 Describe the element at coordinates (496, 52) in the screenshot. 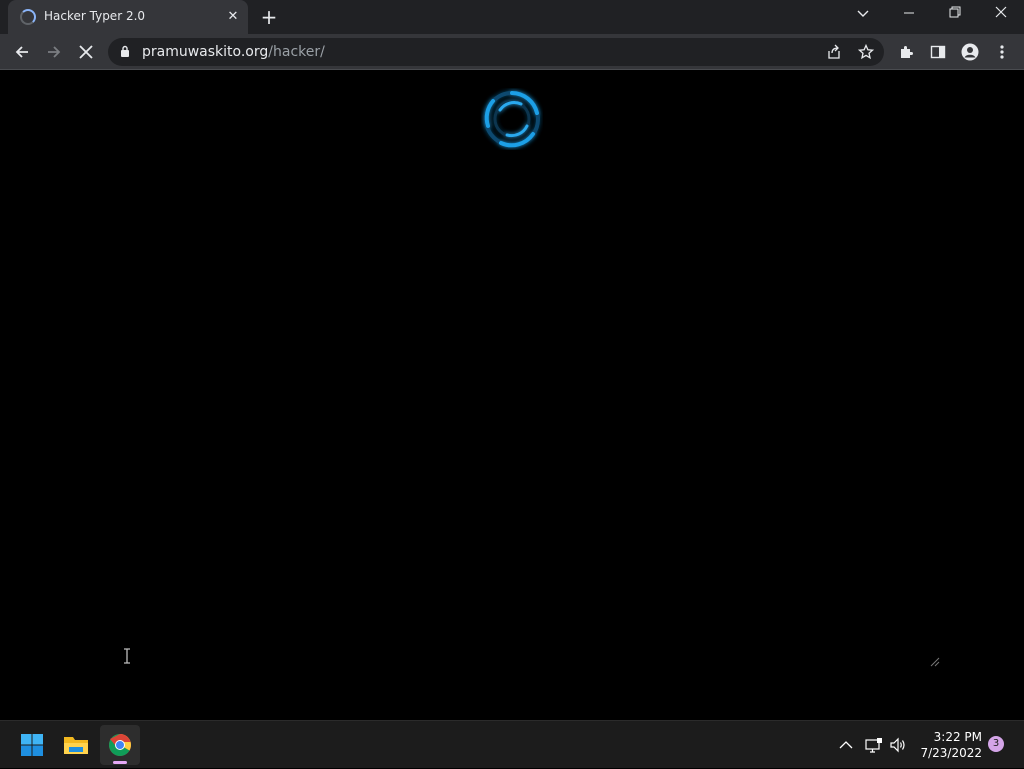

I see `address-bar: pramuwaskito.org/hacker/` at that location.